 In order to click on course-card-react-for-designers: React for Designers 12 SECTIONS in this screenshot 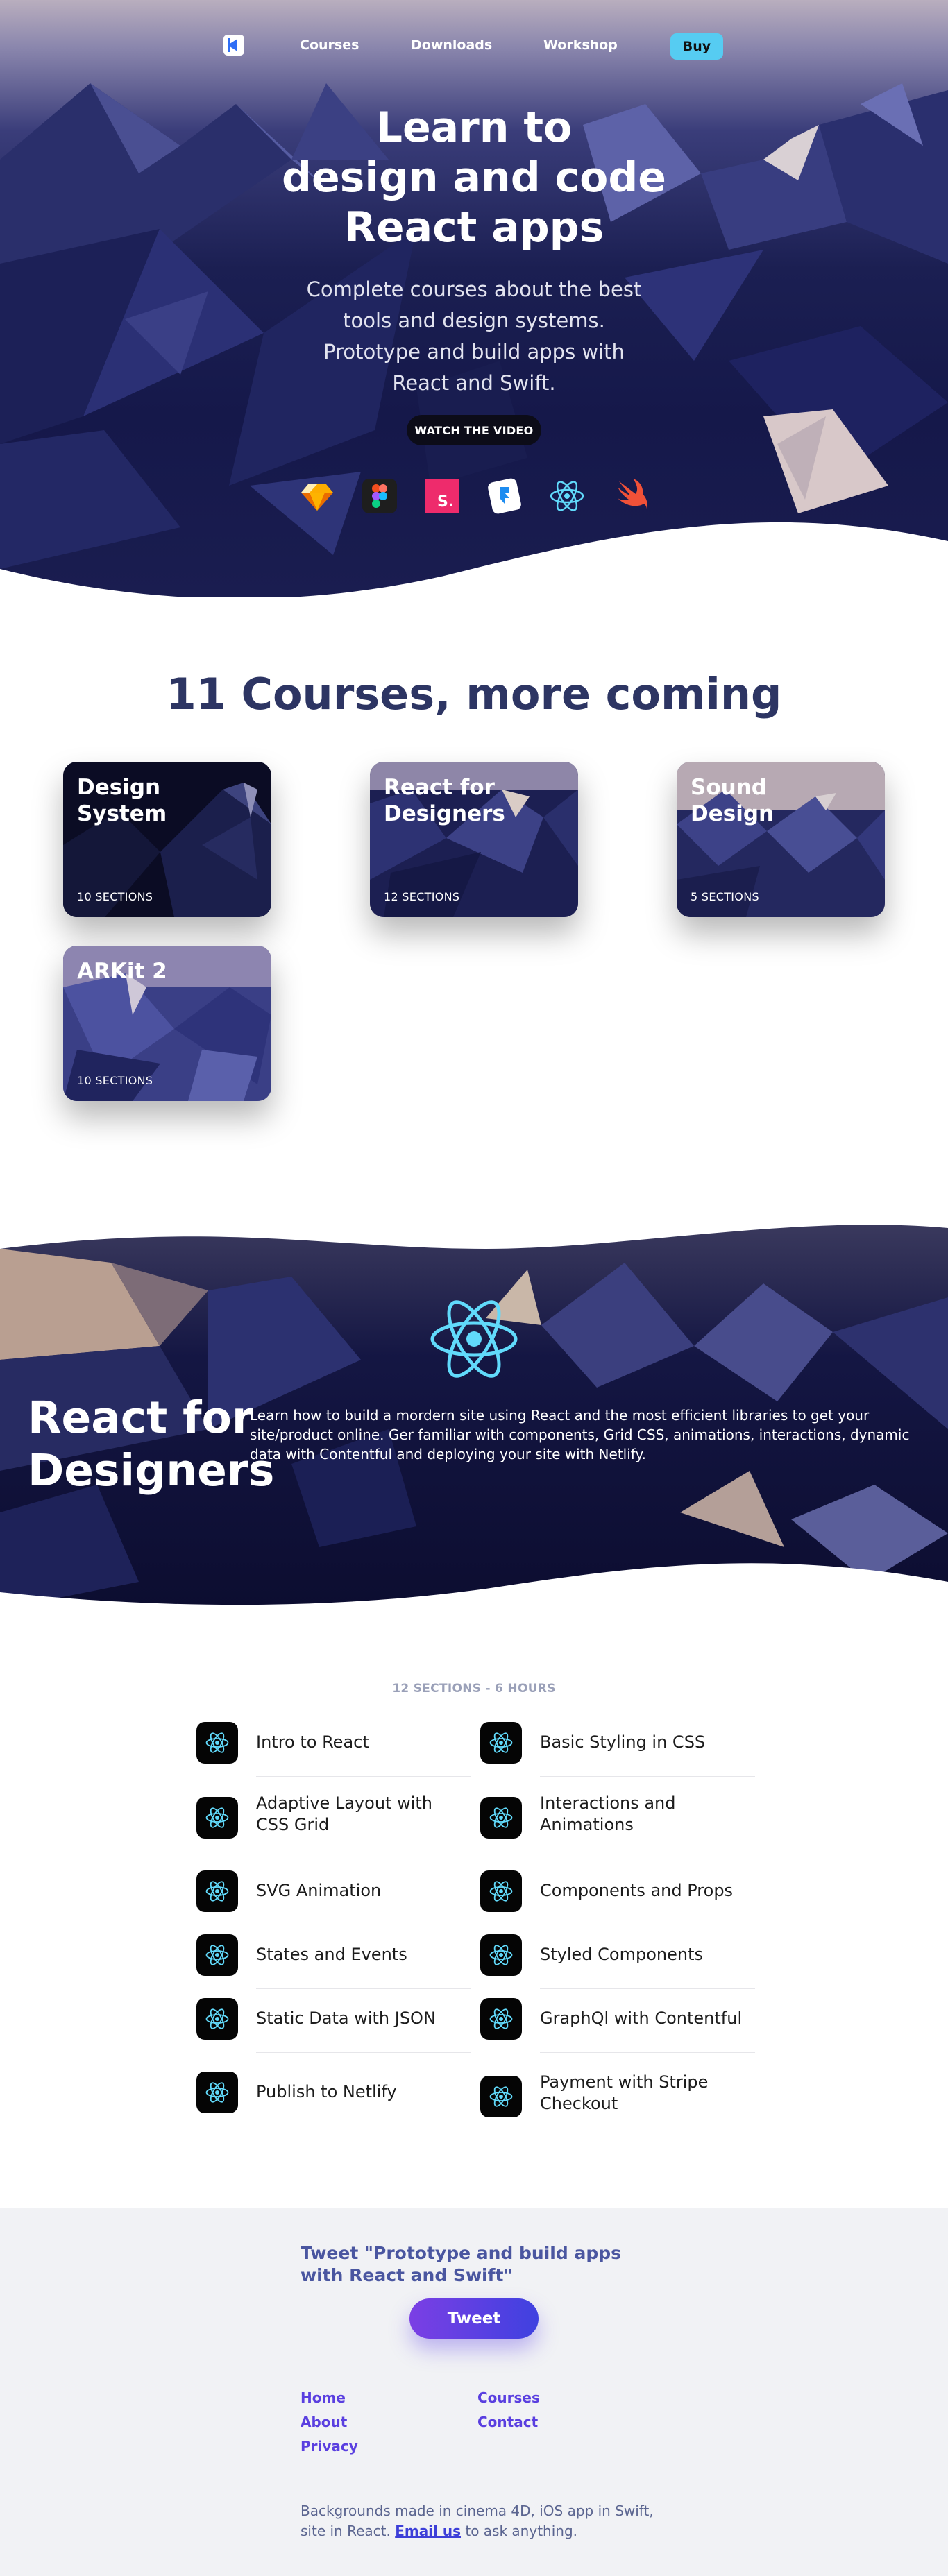, I will do `click(474, 839)`.